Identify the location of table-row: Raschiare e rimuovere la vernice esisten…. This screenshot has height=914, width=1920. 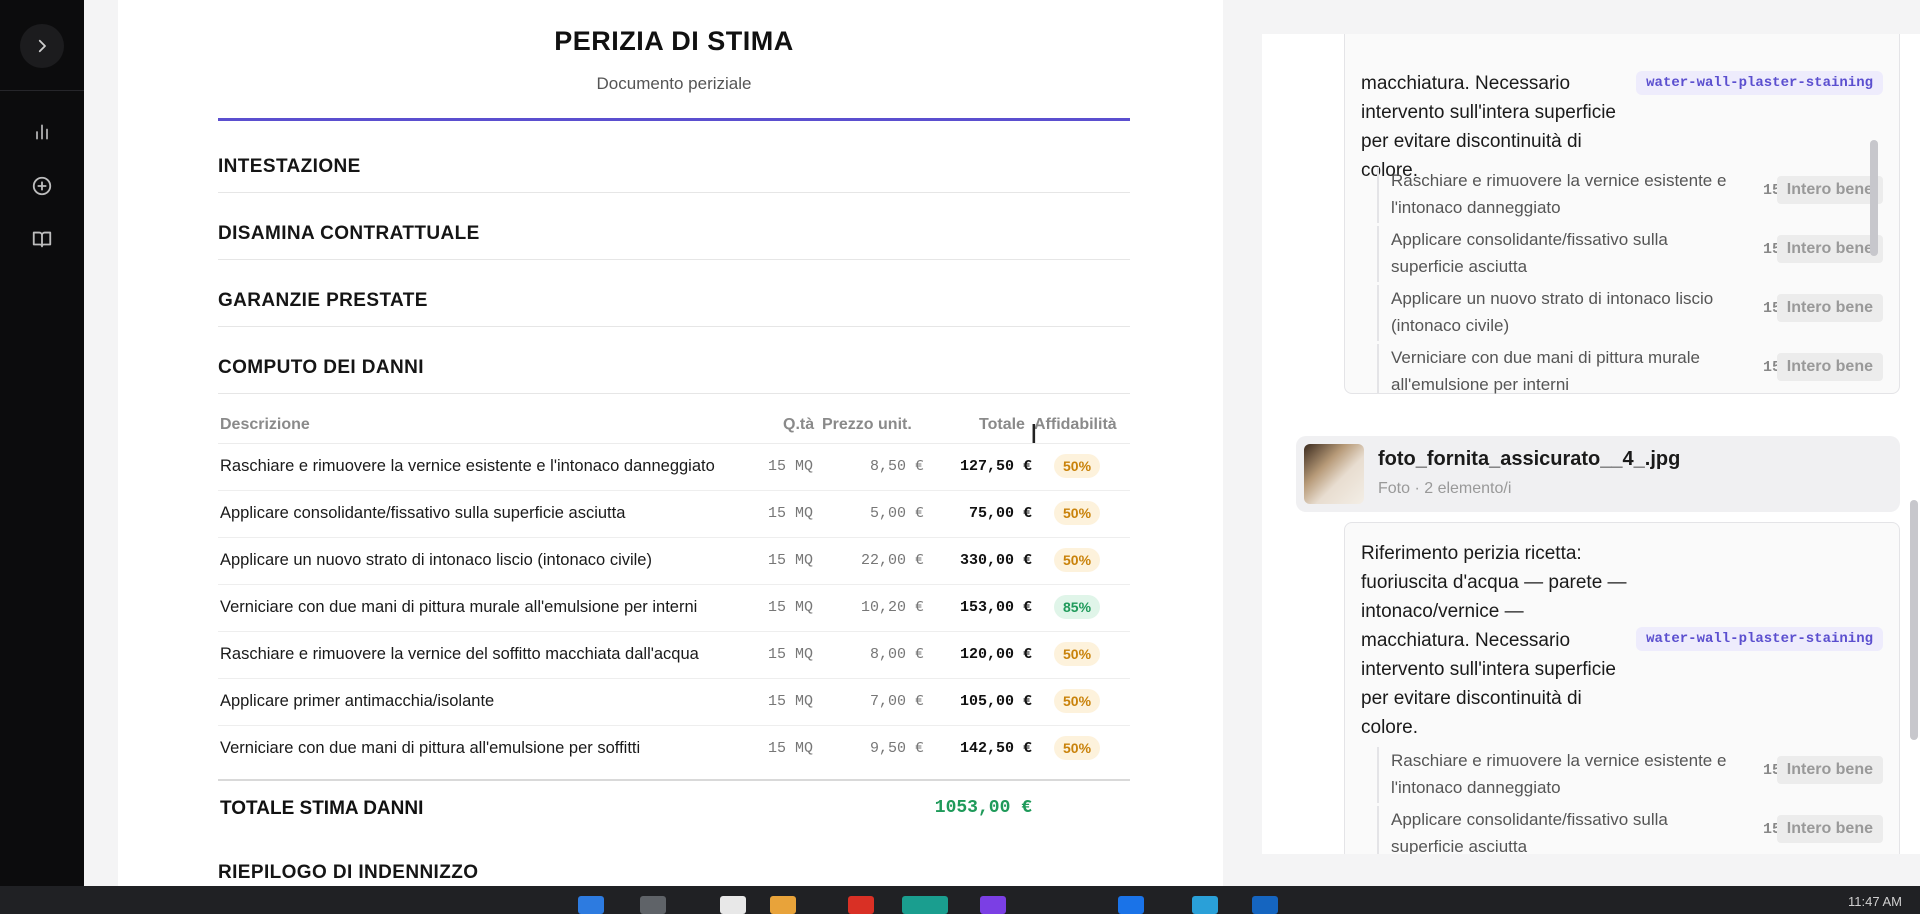
(674, 467).